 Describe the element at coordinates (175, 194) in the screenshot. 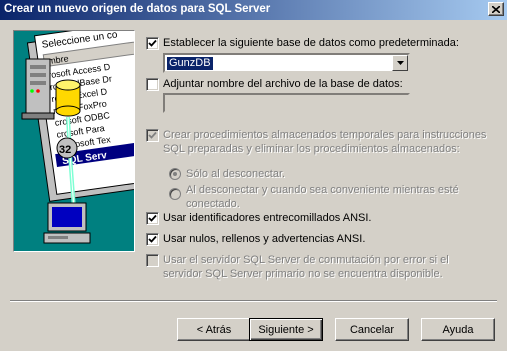

I see `radio-when-appropriate` at that location.